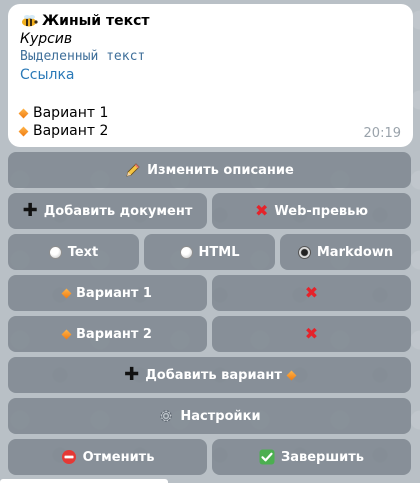  Describe the element at coordinates (118, 457) in the screenshot. I see `cancel-label: Отменить` at that location.